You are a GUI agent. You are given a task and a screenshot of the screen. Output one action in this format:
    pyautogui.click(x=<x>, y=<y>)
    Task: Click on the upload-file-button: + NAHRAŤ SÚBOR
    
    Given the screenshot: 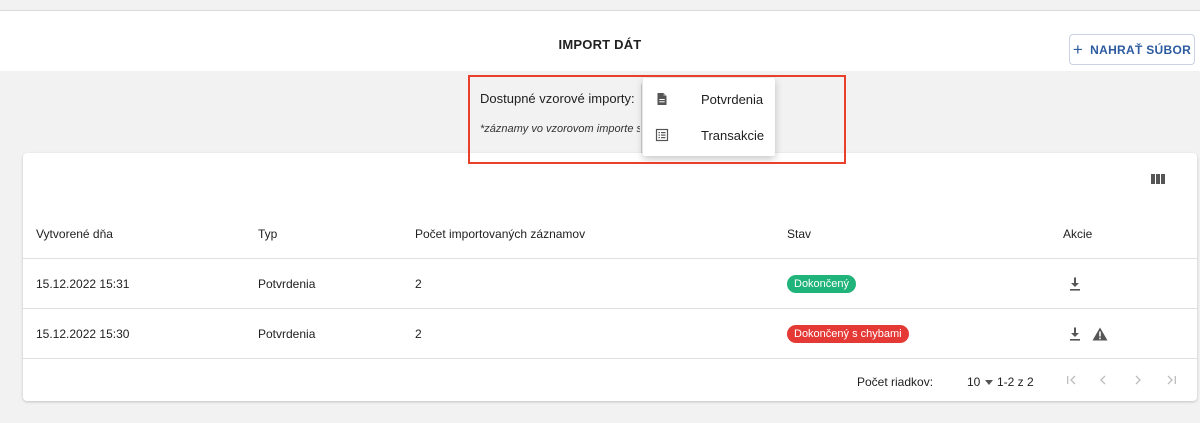 What is the action you would take?
    pyautogui.click(x=1132, y=49)
    